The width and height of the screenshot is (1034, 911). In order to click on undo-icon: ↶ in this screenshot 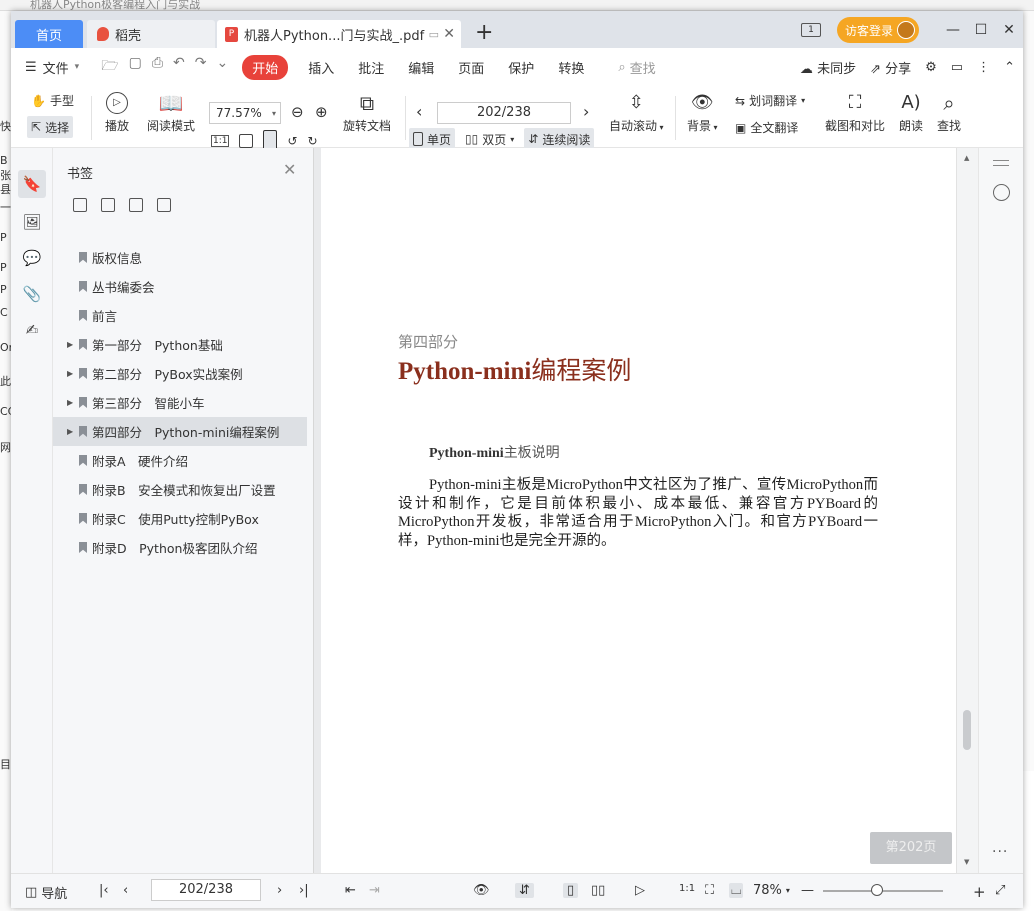, I will do `click(179, 67)`.